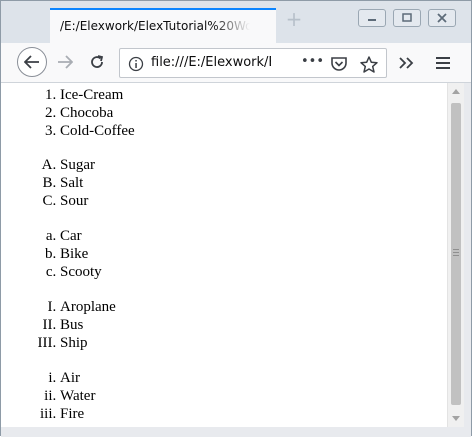 The height and width of the screenshot is (438, 474). Describe the element at coordinates (97, 131) in the screenshot. I see `list-item: Cold-Coffee` at that location.